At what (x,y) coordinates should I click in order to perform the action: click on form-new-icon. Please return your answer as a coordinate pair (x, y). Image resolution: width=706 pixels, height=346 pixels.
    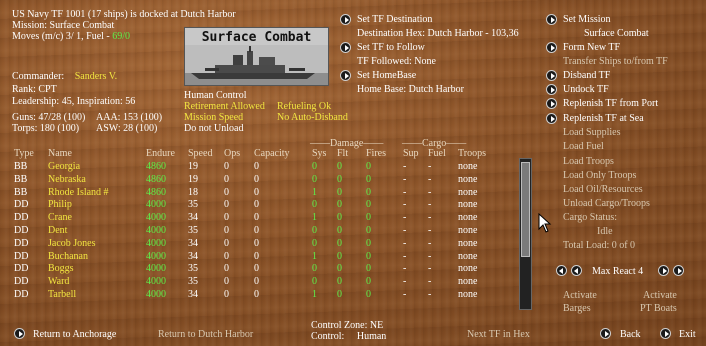
    Looking at the image, I should click on (551, 47).